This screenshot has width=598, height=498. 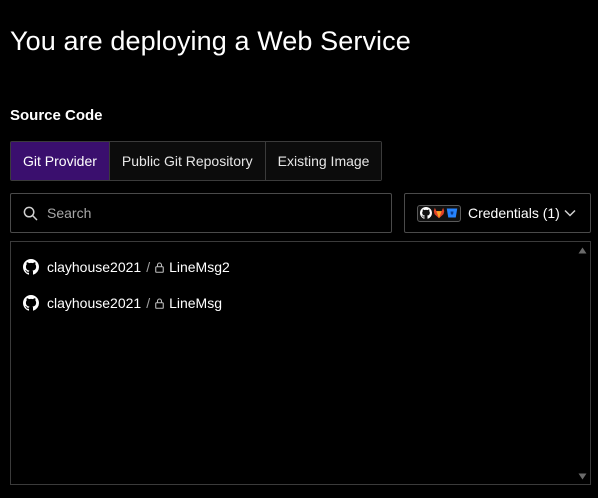 I want to click on search-input, so click(x=207, y=213).